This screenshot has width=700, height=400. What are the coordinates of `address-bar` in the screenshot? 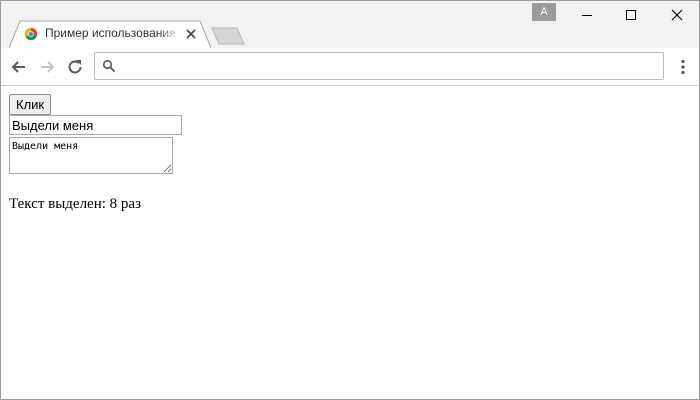 It's located at (379, 66).